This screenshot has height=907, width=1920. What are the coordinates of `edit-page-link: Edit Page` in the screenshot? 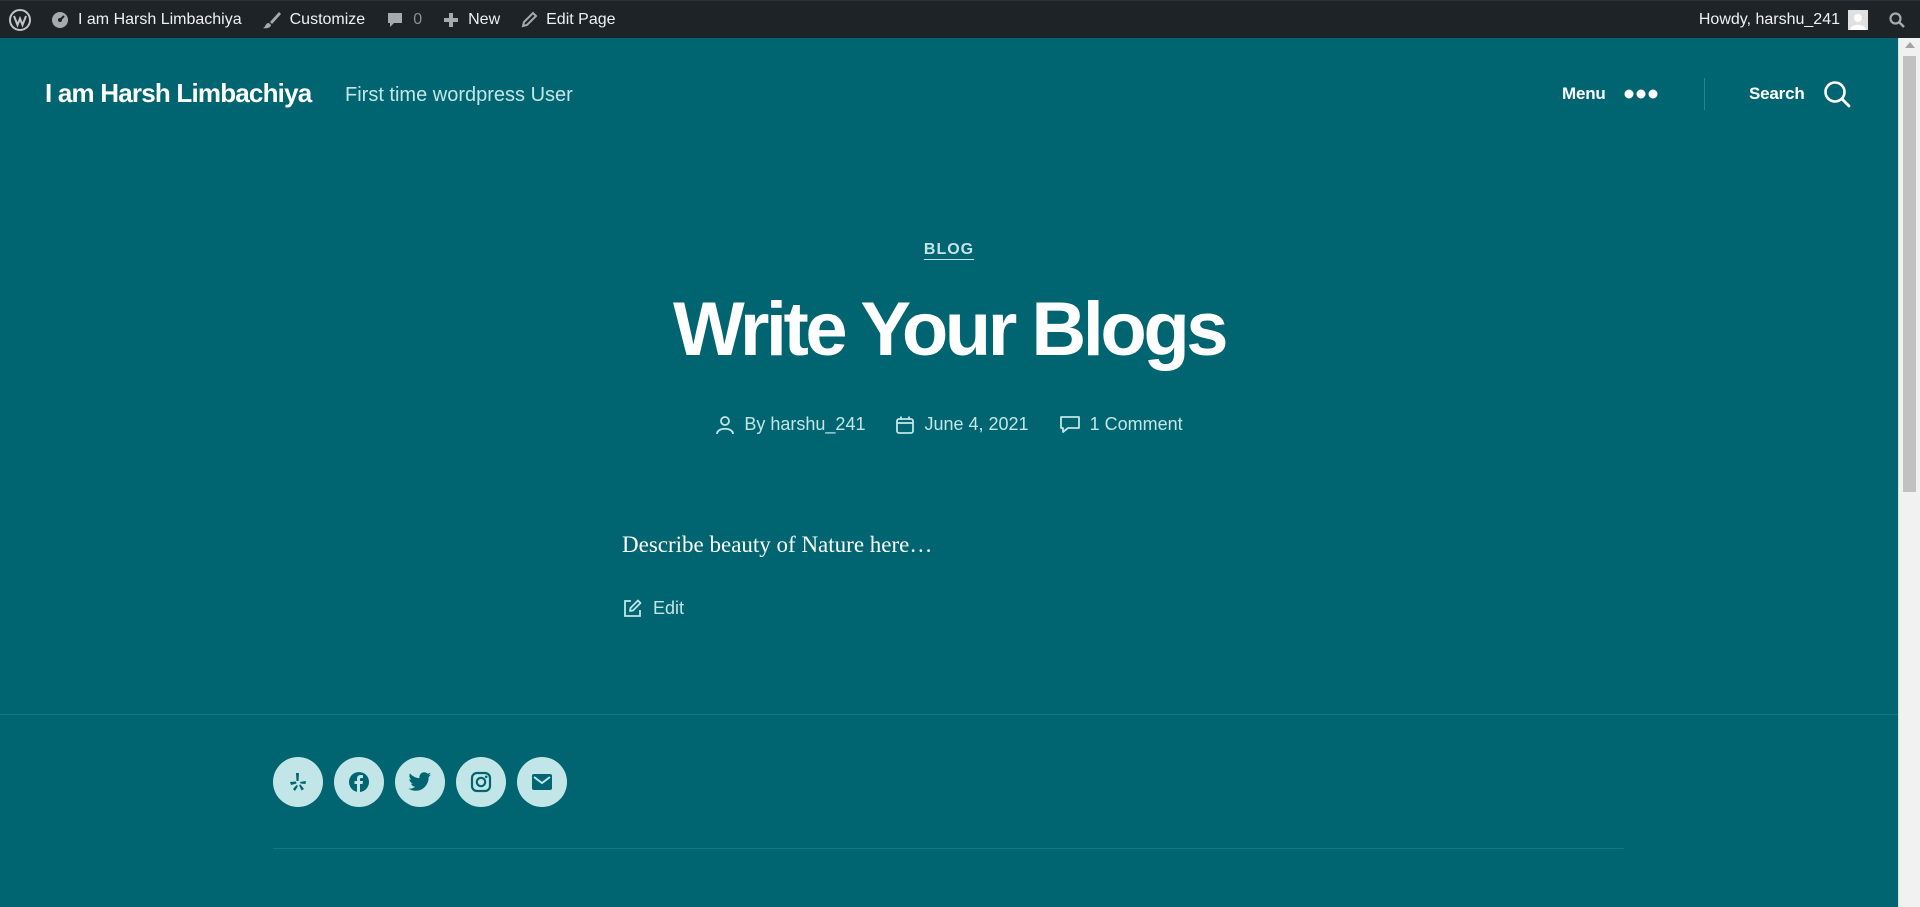 It's located at (567, 20).